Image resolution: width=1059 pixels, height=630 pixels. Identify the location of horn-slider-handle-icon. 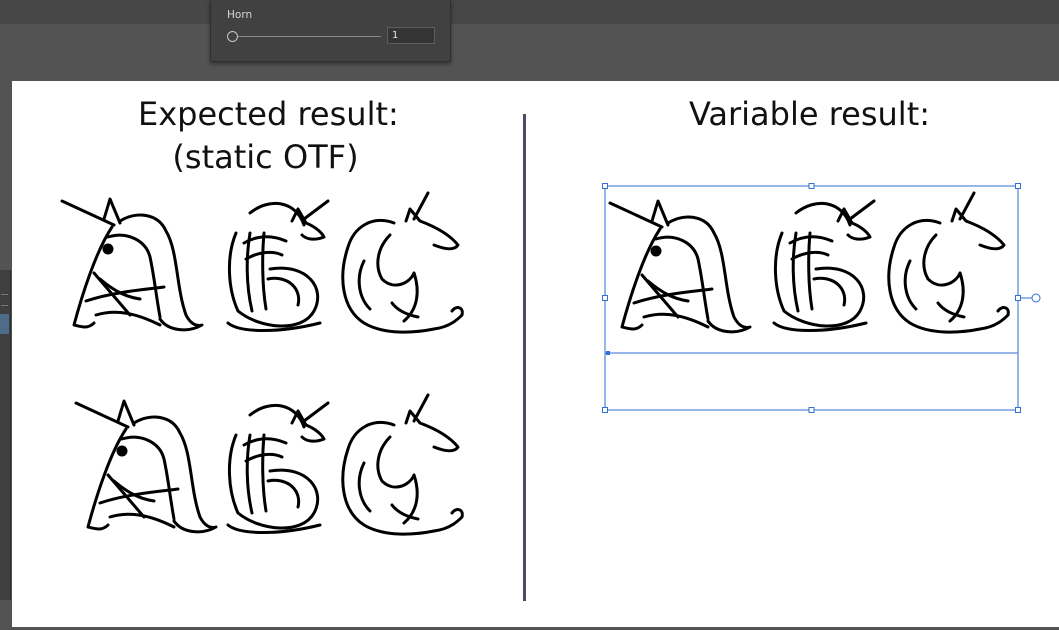
(232, 36).